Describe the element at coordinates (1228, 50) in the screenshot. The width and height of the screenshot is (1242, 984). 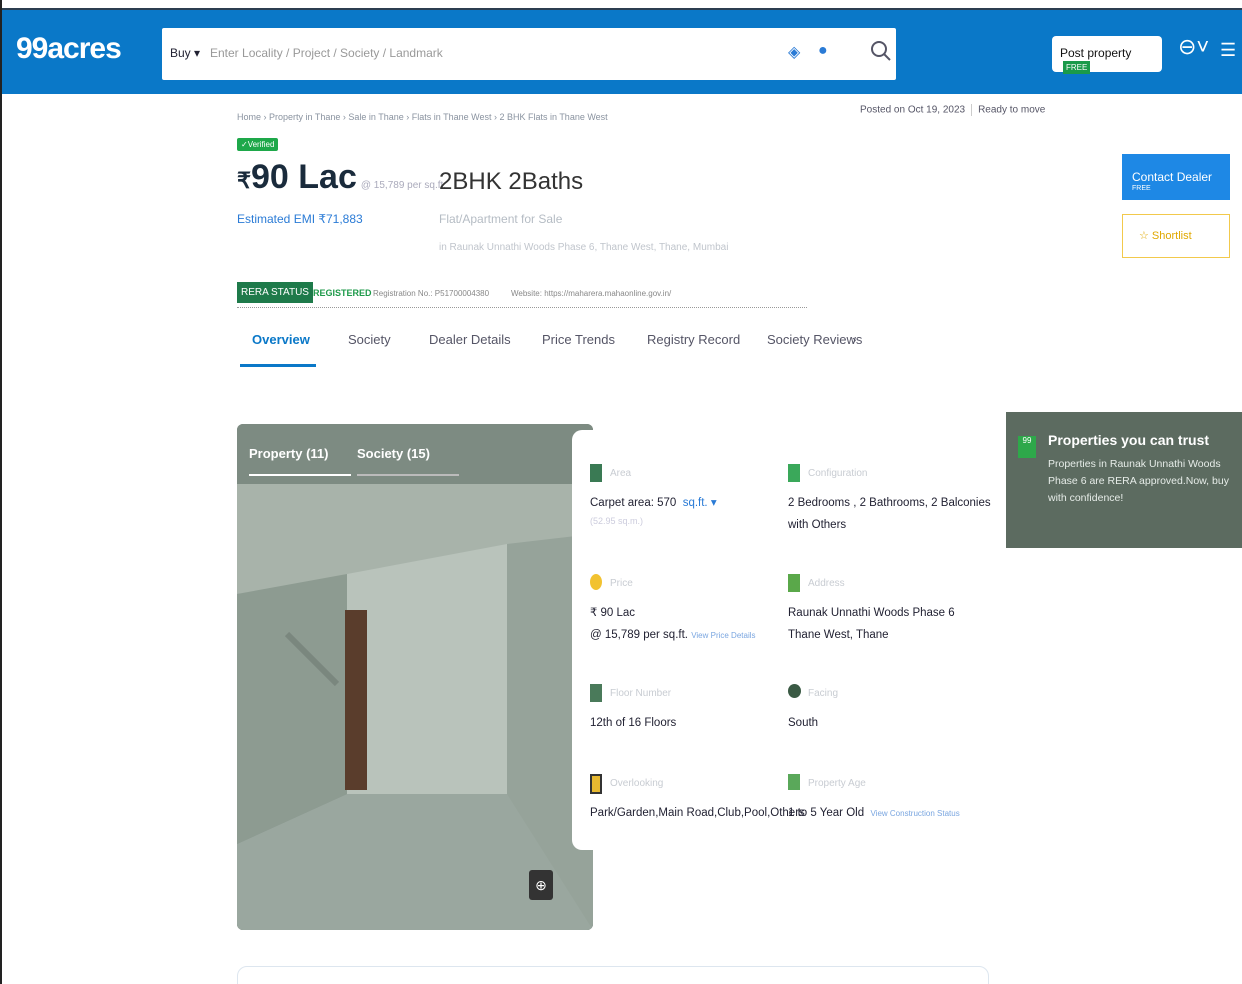
I see `menu-icon: ☰` at that location.